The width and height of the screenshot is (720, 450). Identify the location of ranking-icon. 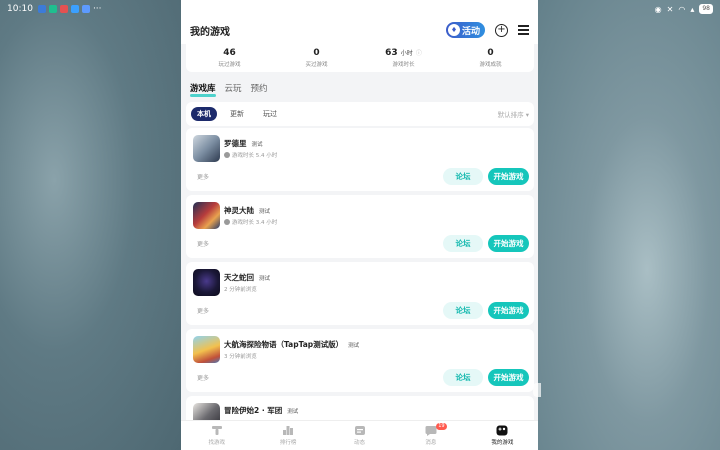
(288, 430).